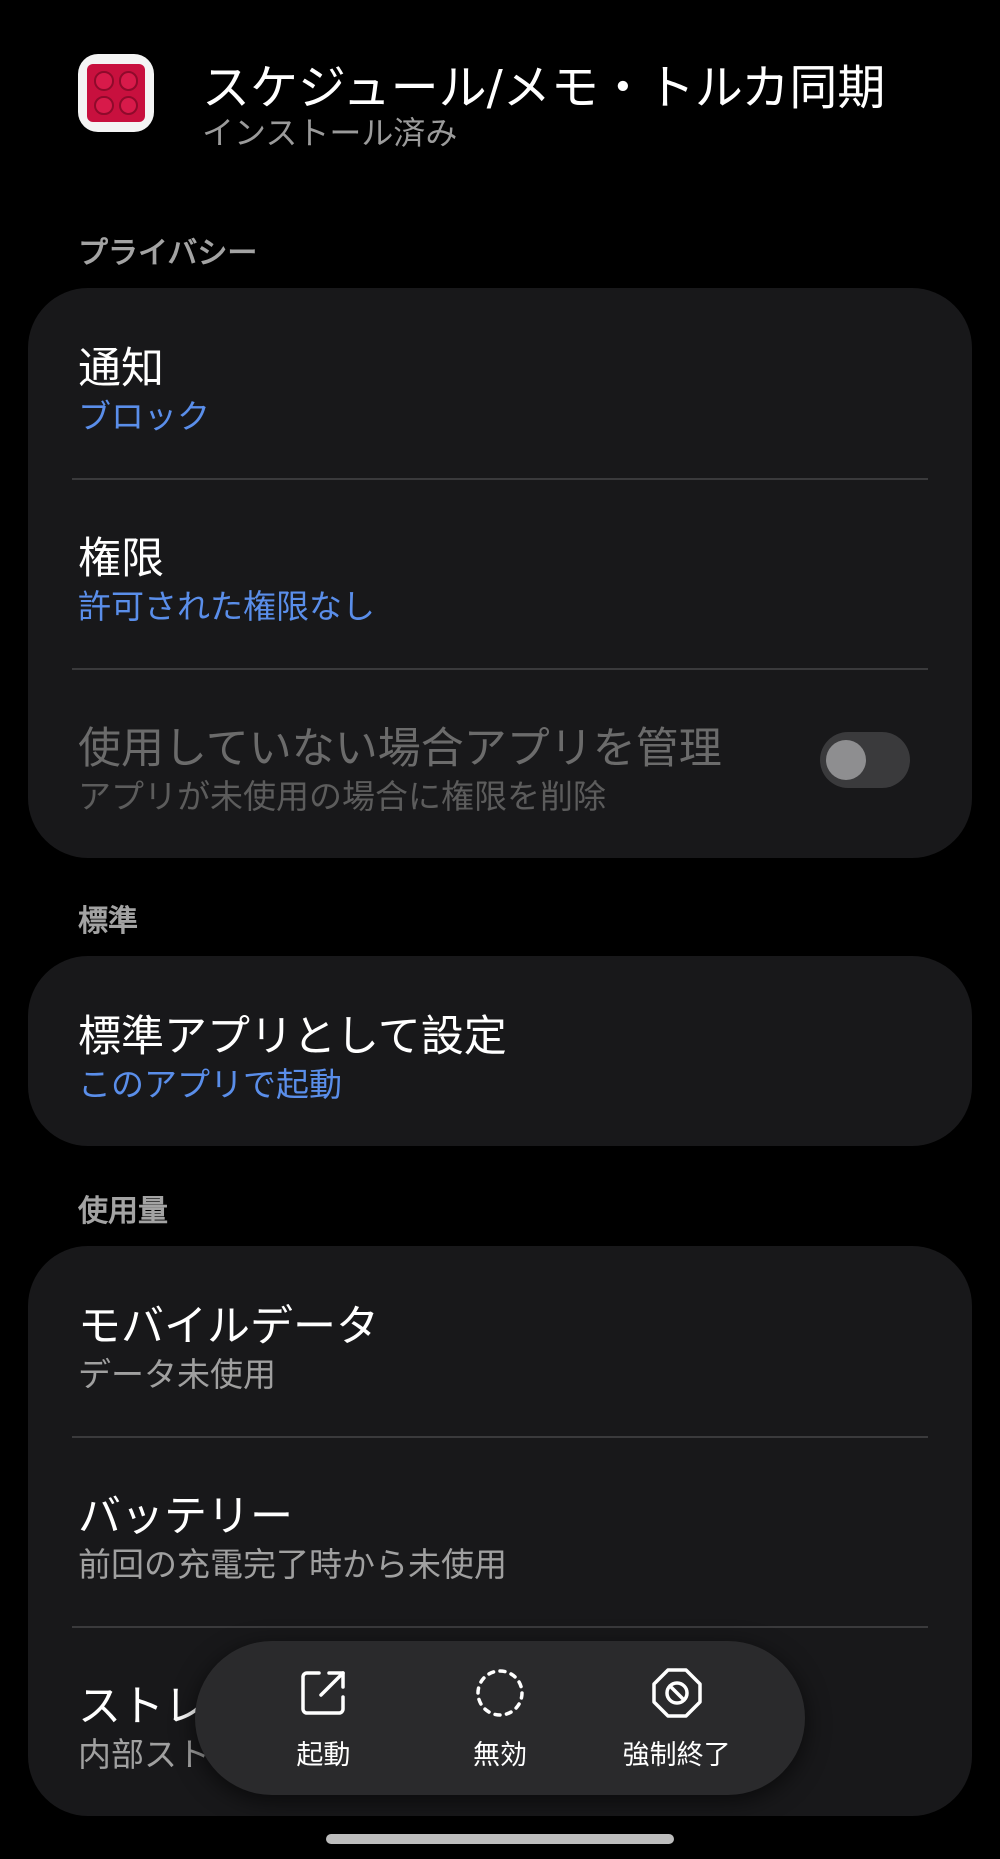 The height and width of the screenshot is (1859, 1000). What do you see at coordinates (226, 606) in the screenshot?
I see `permissions-value: 許可された権限なし` at bounding box center [226, 606].